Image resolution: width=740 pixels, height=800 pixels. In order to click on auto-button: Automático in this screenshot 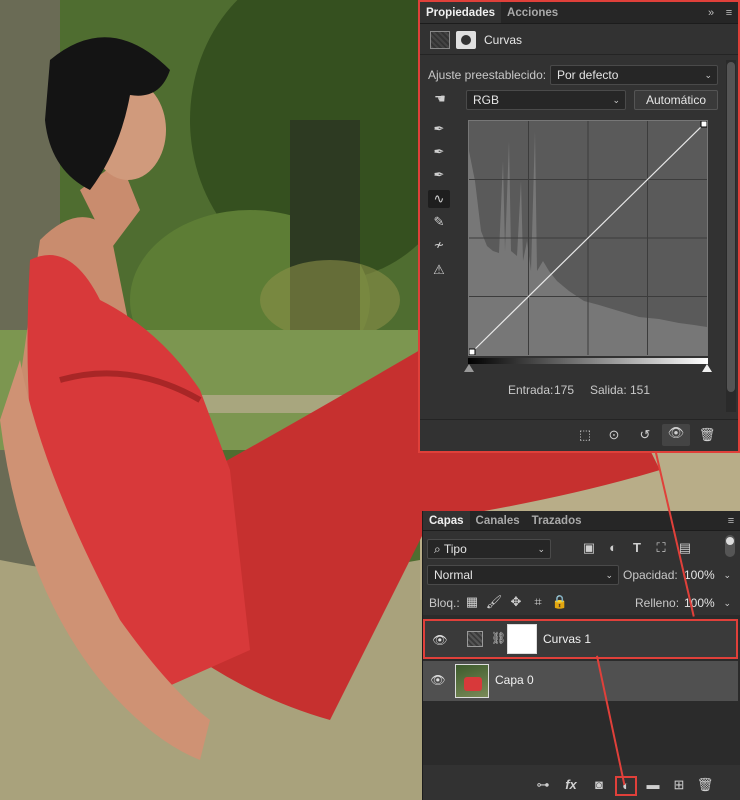, I will do `click(676, 100)`.